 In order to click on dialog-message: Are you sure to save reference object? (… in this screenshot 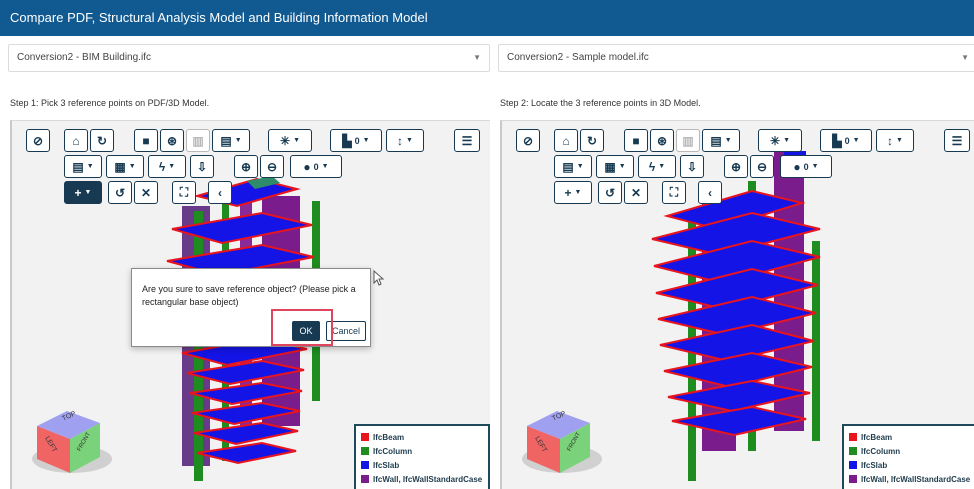, I will do `click(249, 295)`.